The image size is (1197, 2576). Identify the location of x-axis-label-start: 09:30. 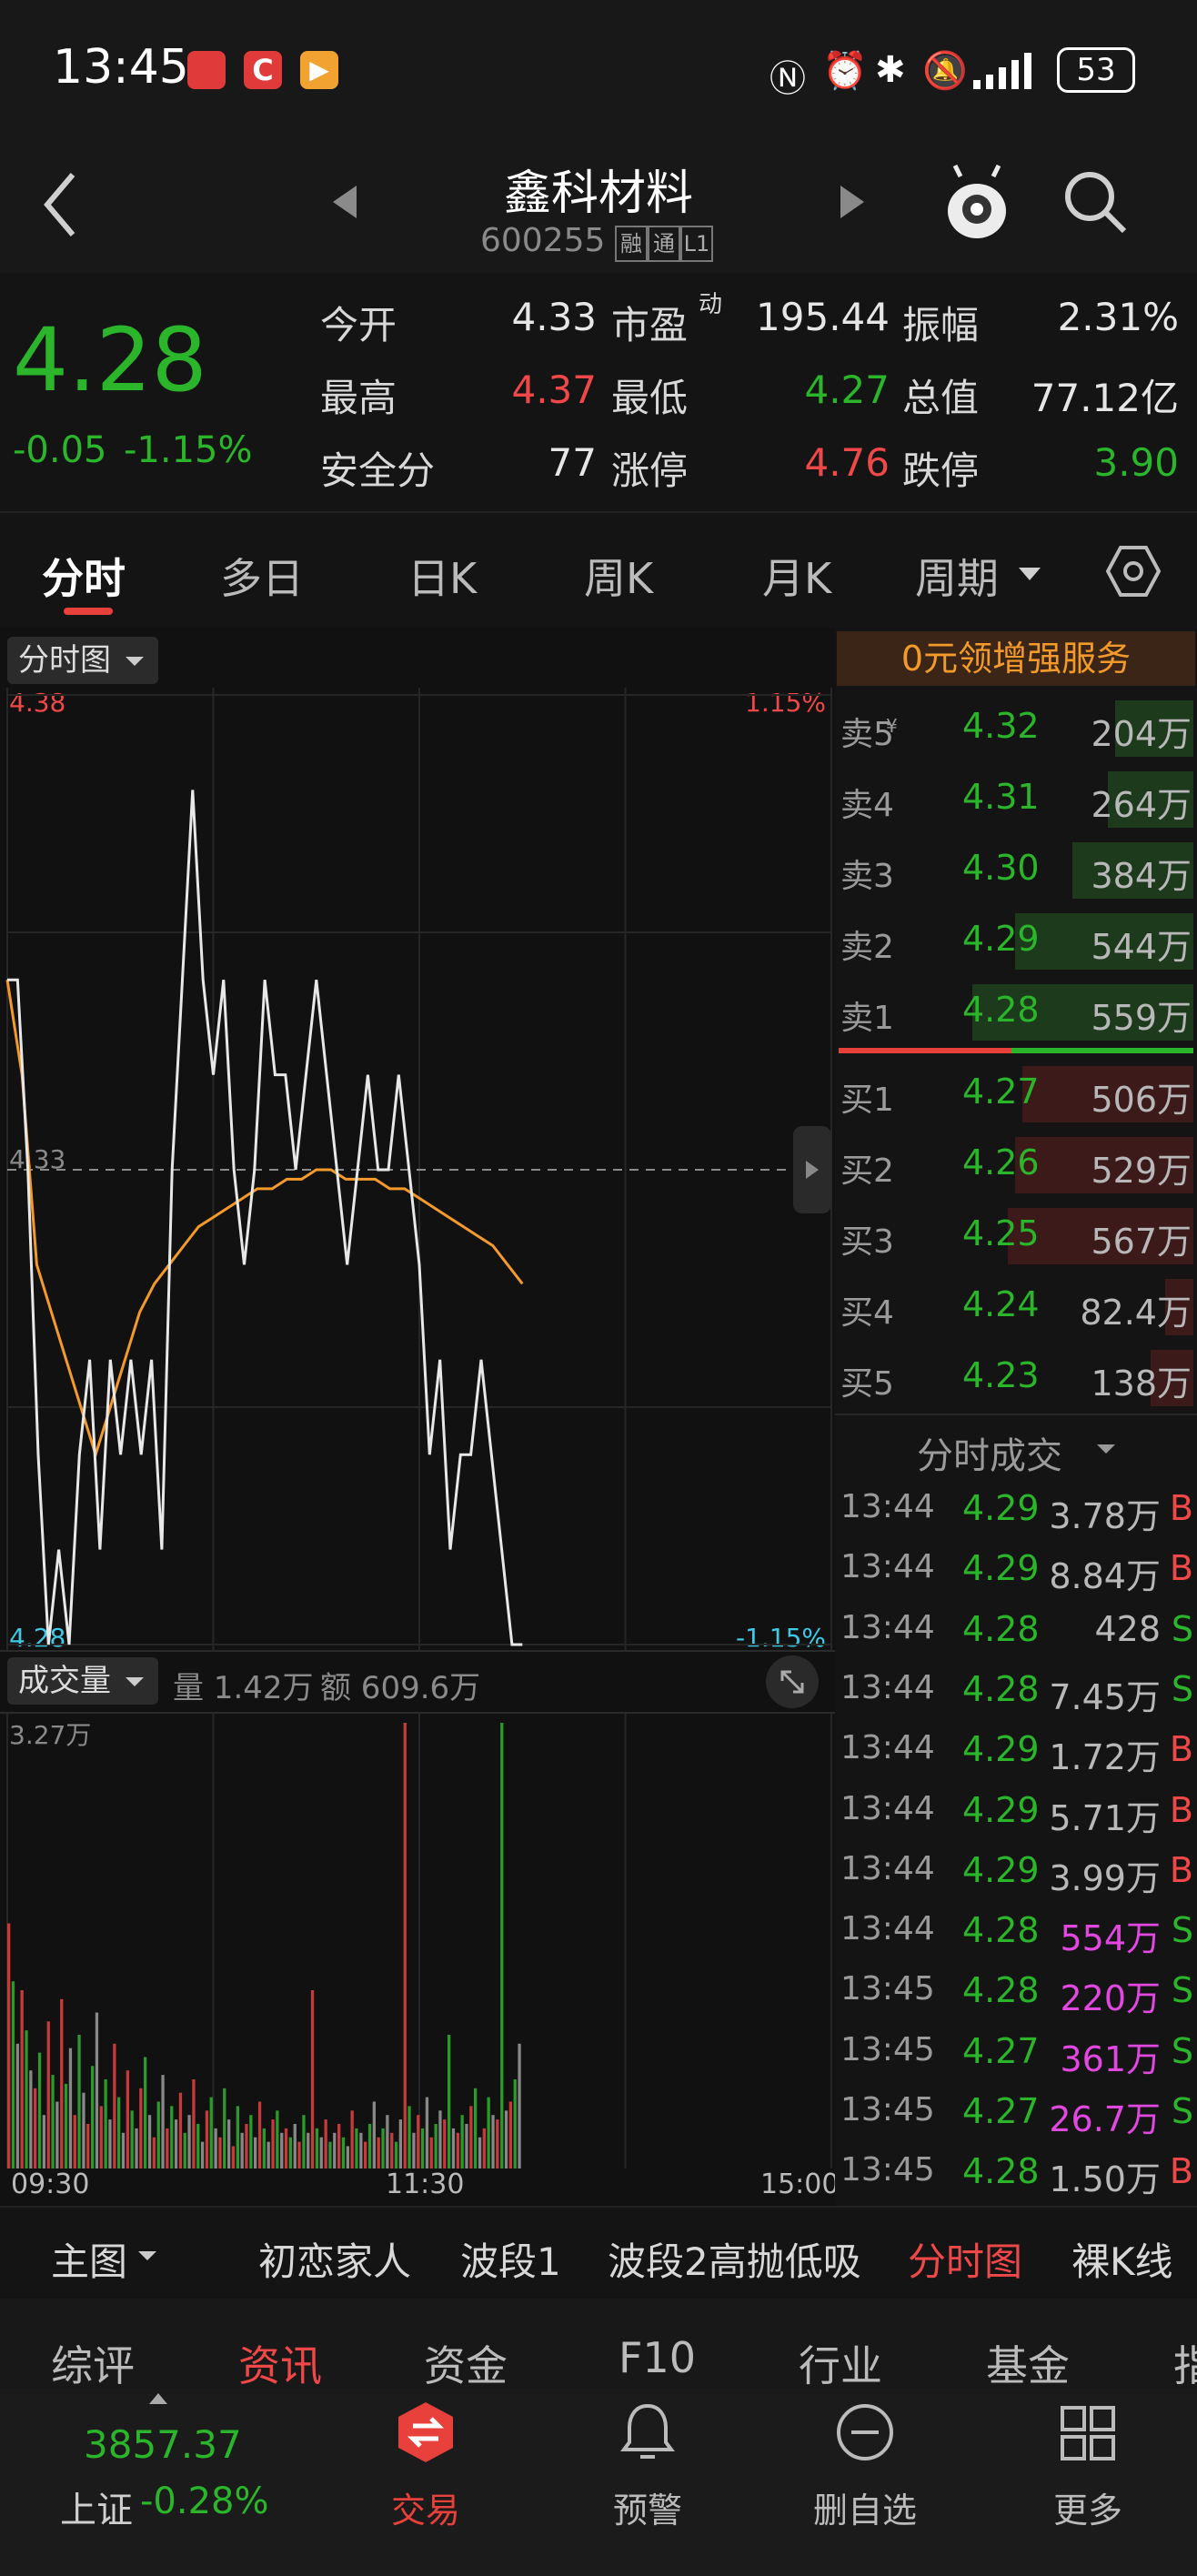
(50, 2184).